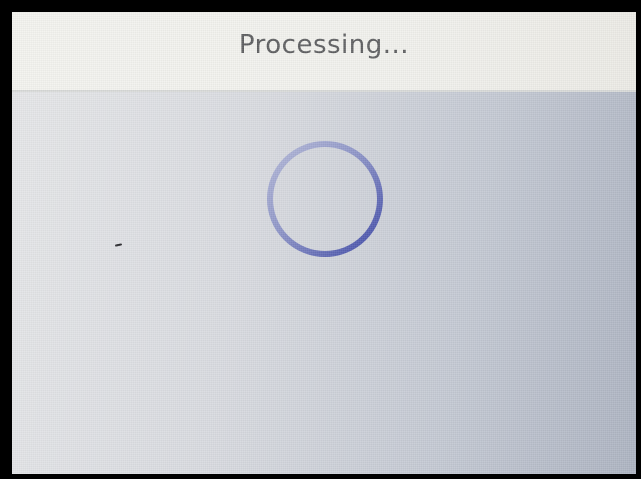  What do you see at coordinates (118, 245) in the screenshot?
I see `screen-speck` at bounding box center [118, 245].